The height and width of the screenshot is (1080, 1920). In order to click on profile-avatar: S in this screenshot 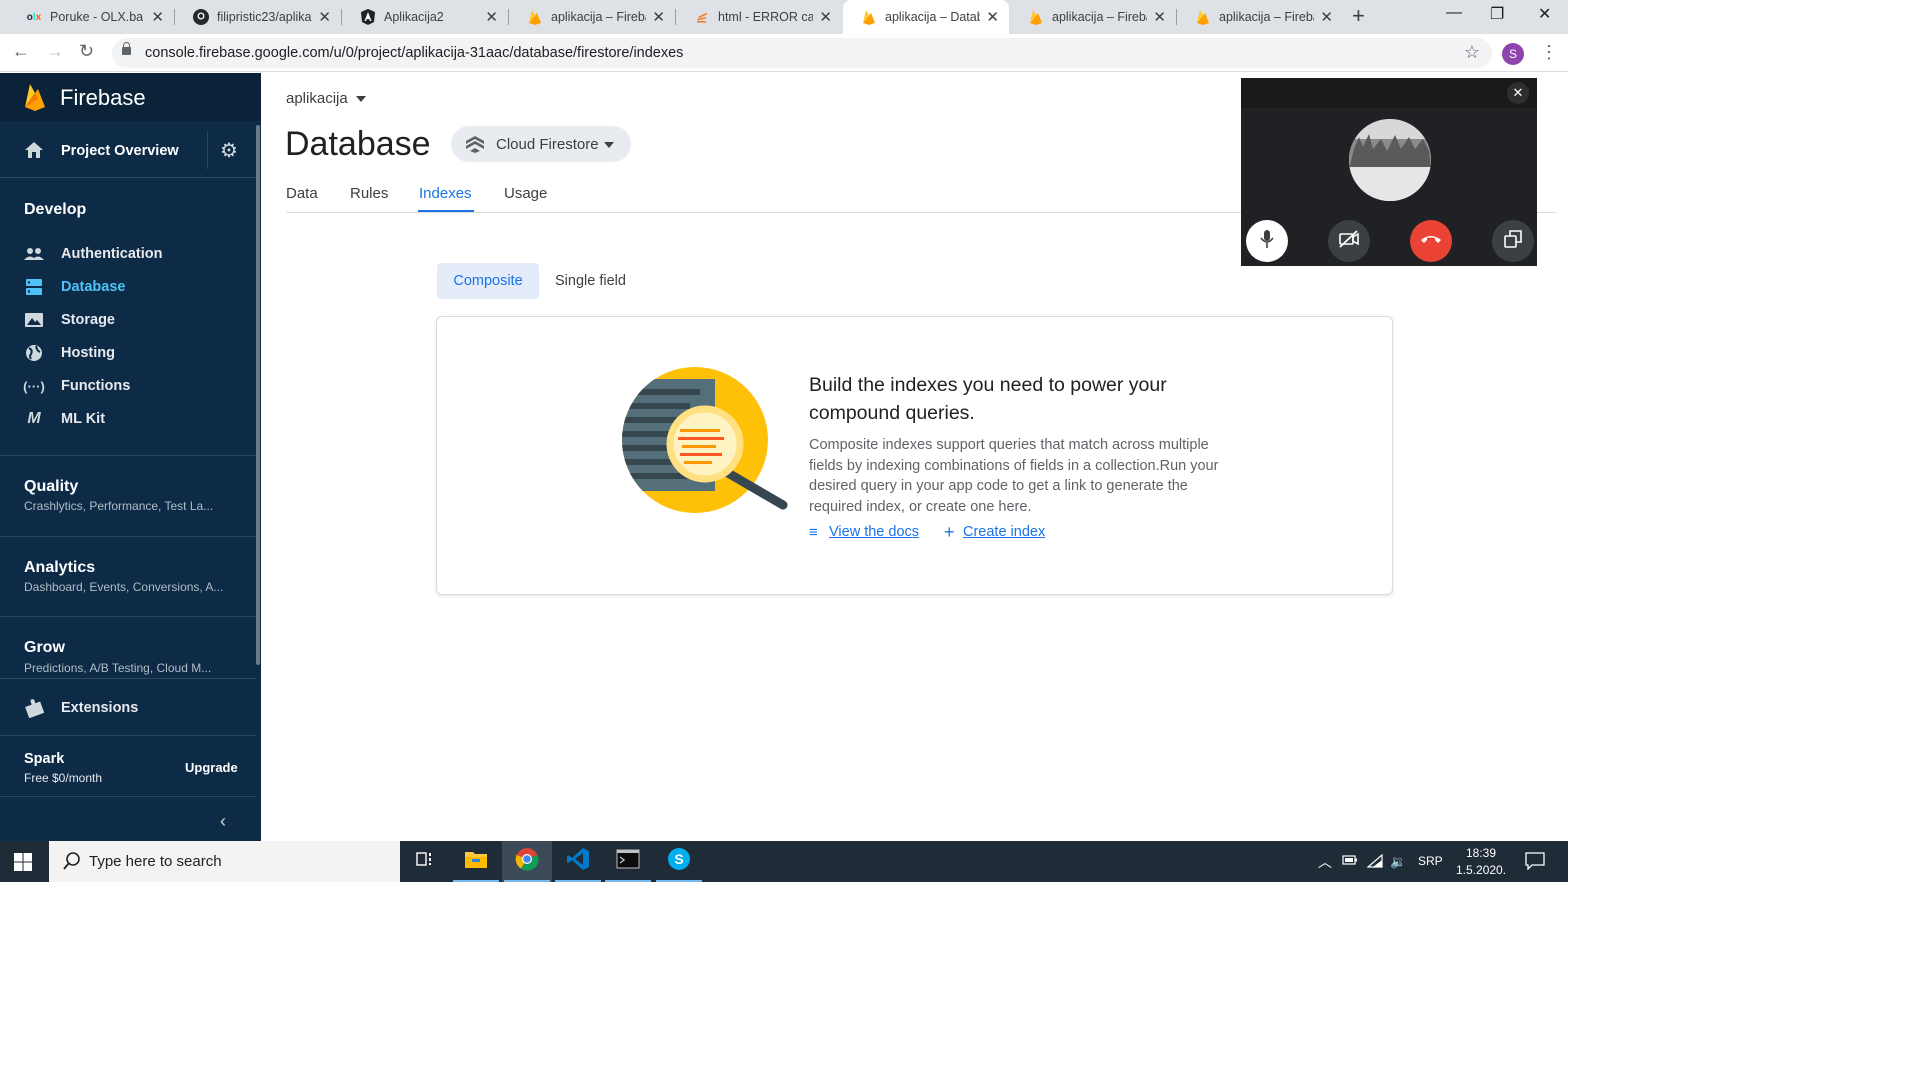, I will do `click(1513, 54)`.